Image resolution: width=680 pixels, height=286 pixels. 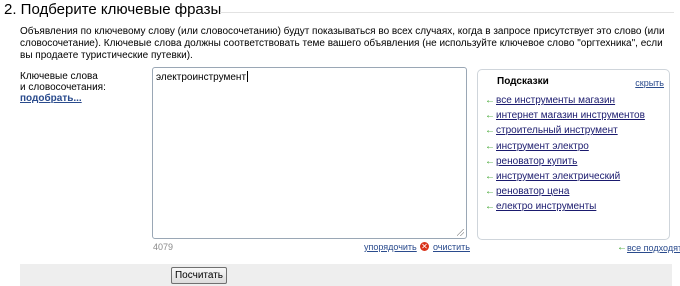 I want to click on hint-item: ← инструмент электрический, so click(x=565, y=176).